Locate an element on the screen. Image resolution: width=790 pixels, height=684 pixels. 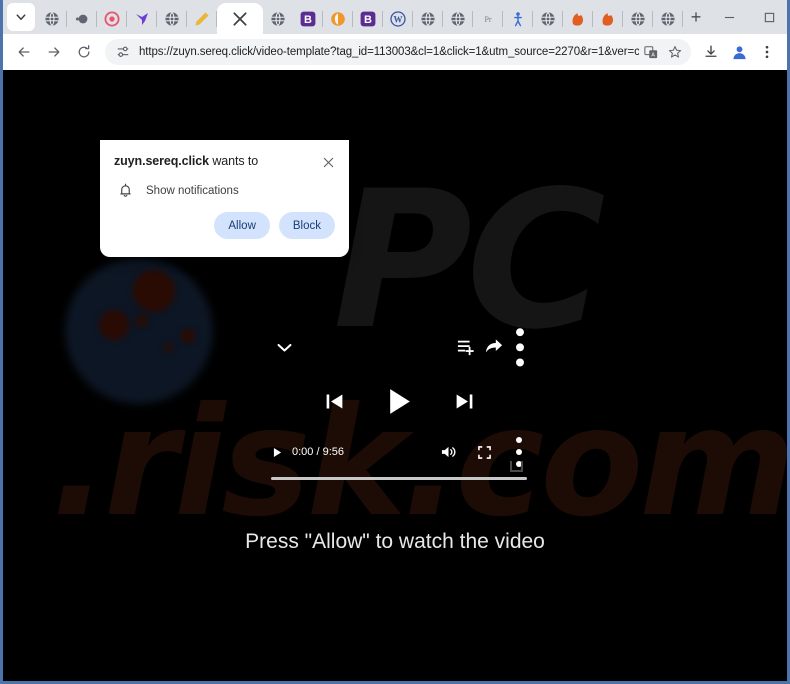
pencil-icon is located at coordinates (202, 19).